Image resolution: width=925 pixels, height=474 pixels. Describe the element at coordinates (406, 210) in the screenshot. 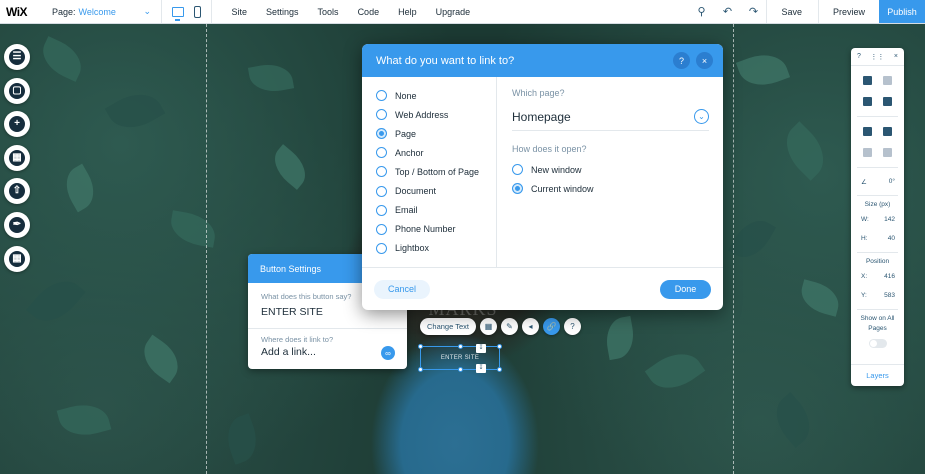

I see `option-label: Email` at that location.